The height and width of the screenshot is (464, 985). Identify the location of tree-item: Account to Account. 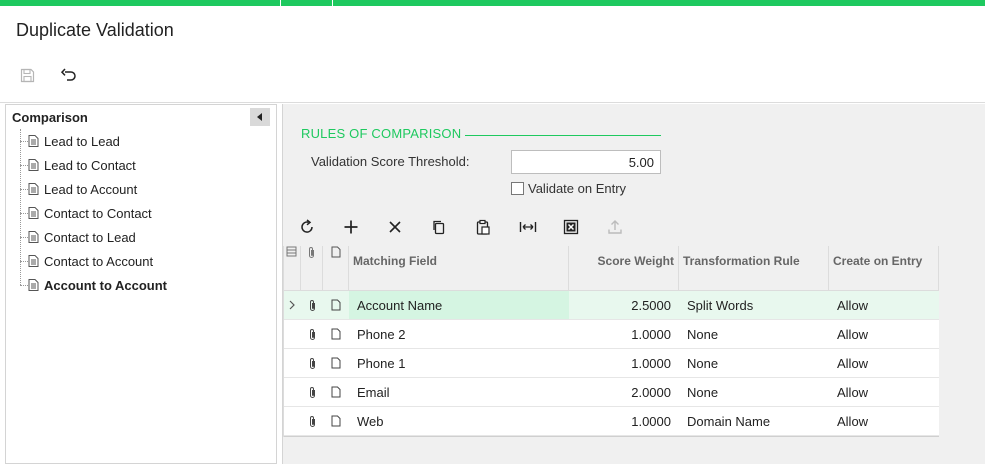
(148, 285).